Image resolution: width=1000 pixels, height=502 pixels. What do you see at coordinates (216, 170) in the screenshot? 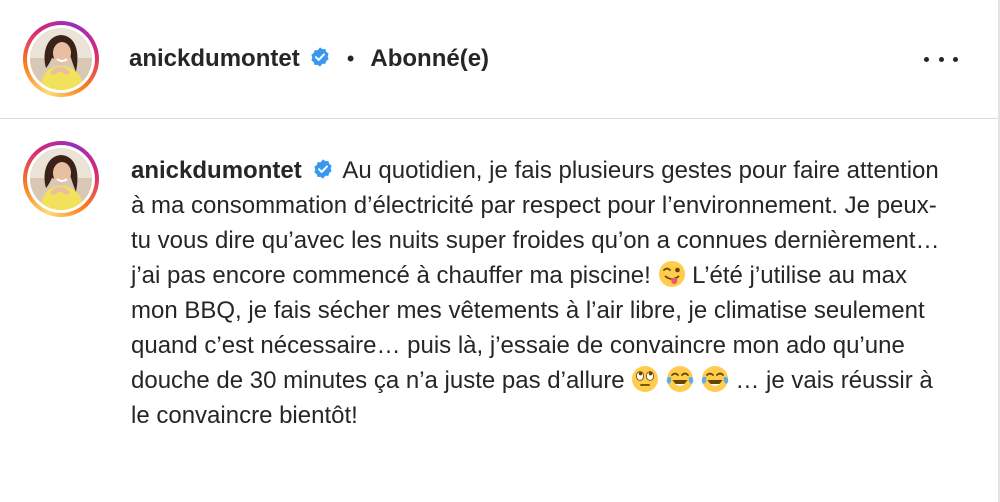
I see `caption-username-link: anickdumontet` at bounding box center [216, 170].